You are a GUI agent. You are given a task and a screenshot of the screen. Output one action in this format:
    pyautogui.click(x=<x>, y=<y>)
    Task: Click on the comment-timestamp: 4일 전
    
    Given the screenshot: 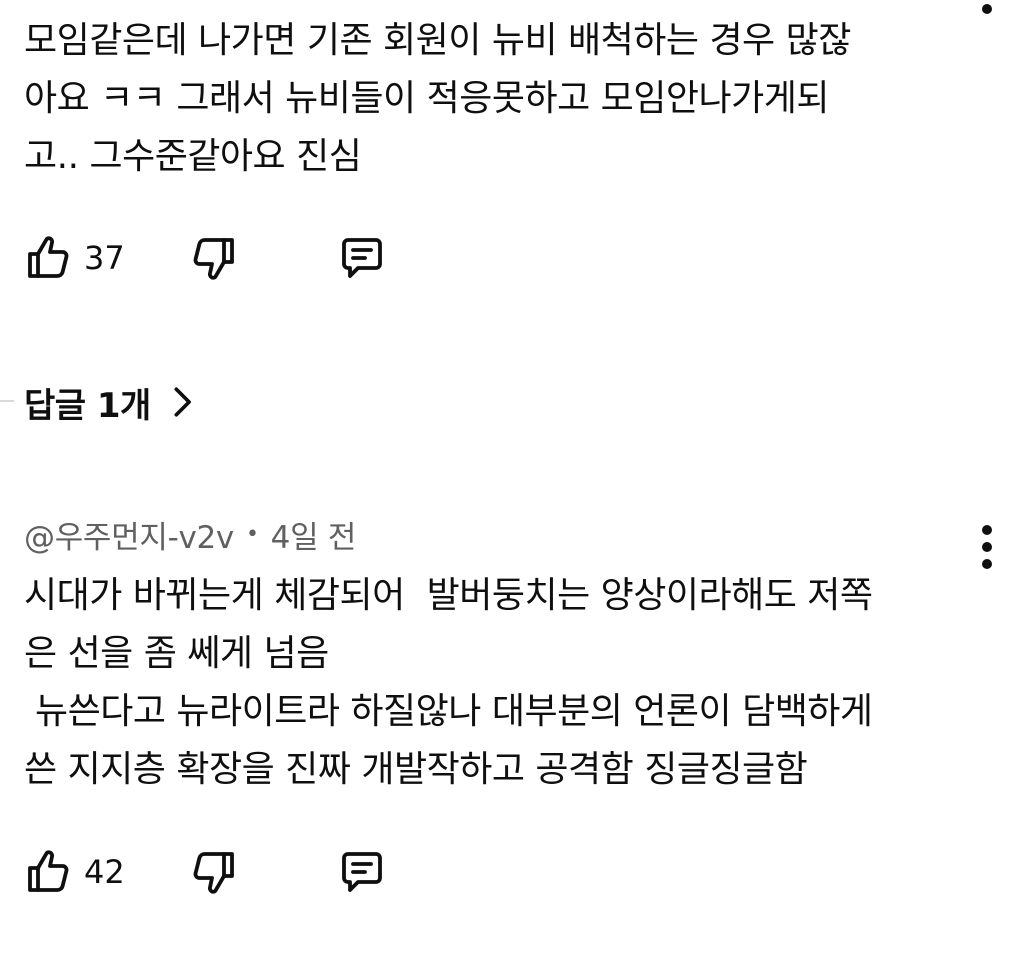 What is the action you would take?
    pyautogui.click(x=314, y=534)
    